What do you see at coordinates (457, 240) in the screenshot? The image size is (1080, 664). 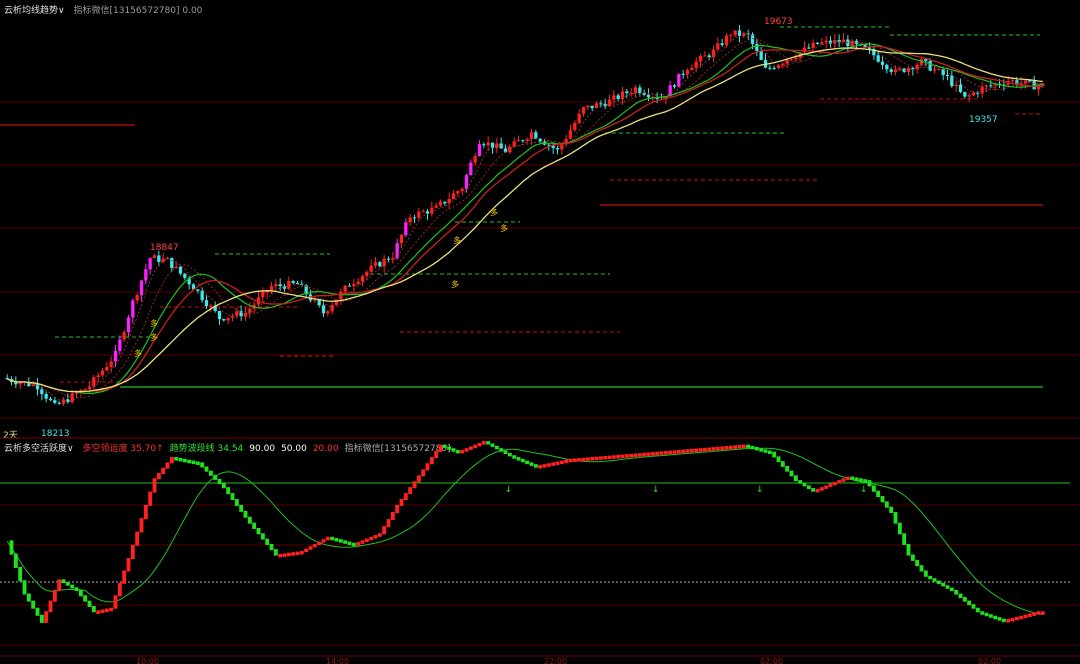 I see `duo-marker: 多` at bounding box center [457, 240].